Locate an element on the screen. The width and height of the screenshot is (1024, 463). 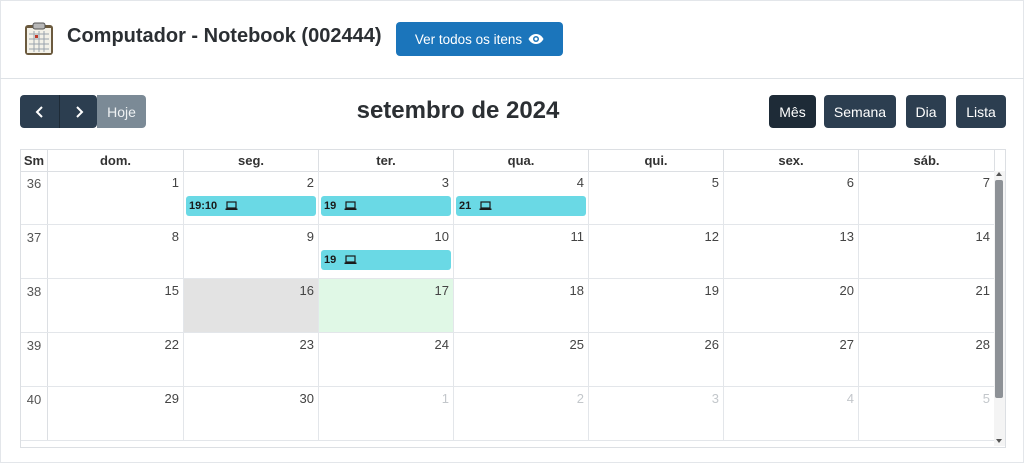
day-cell: 29 is located at coordinates (116, 413).